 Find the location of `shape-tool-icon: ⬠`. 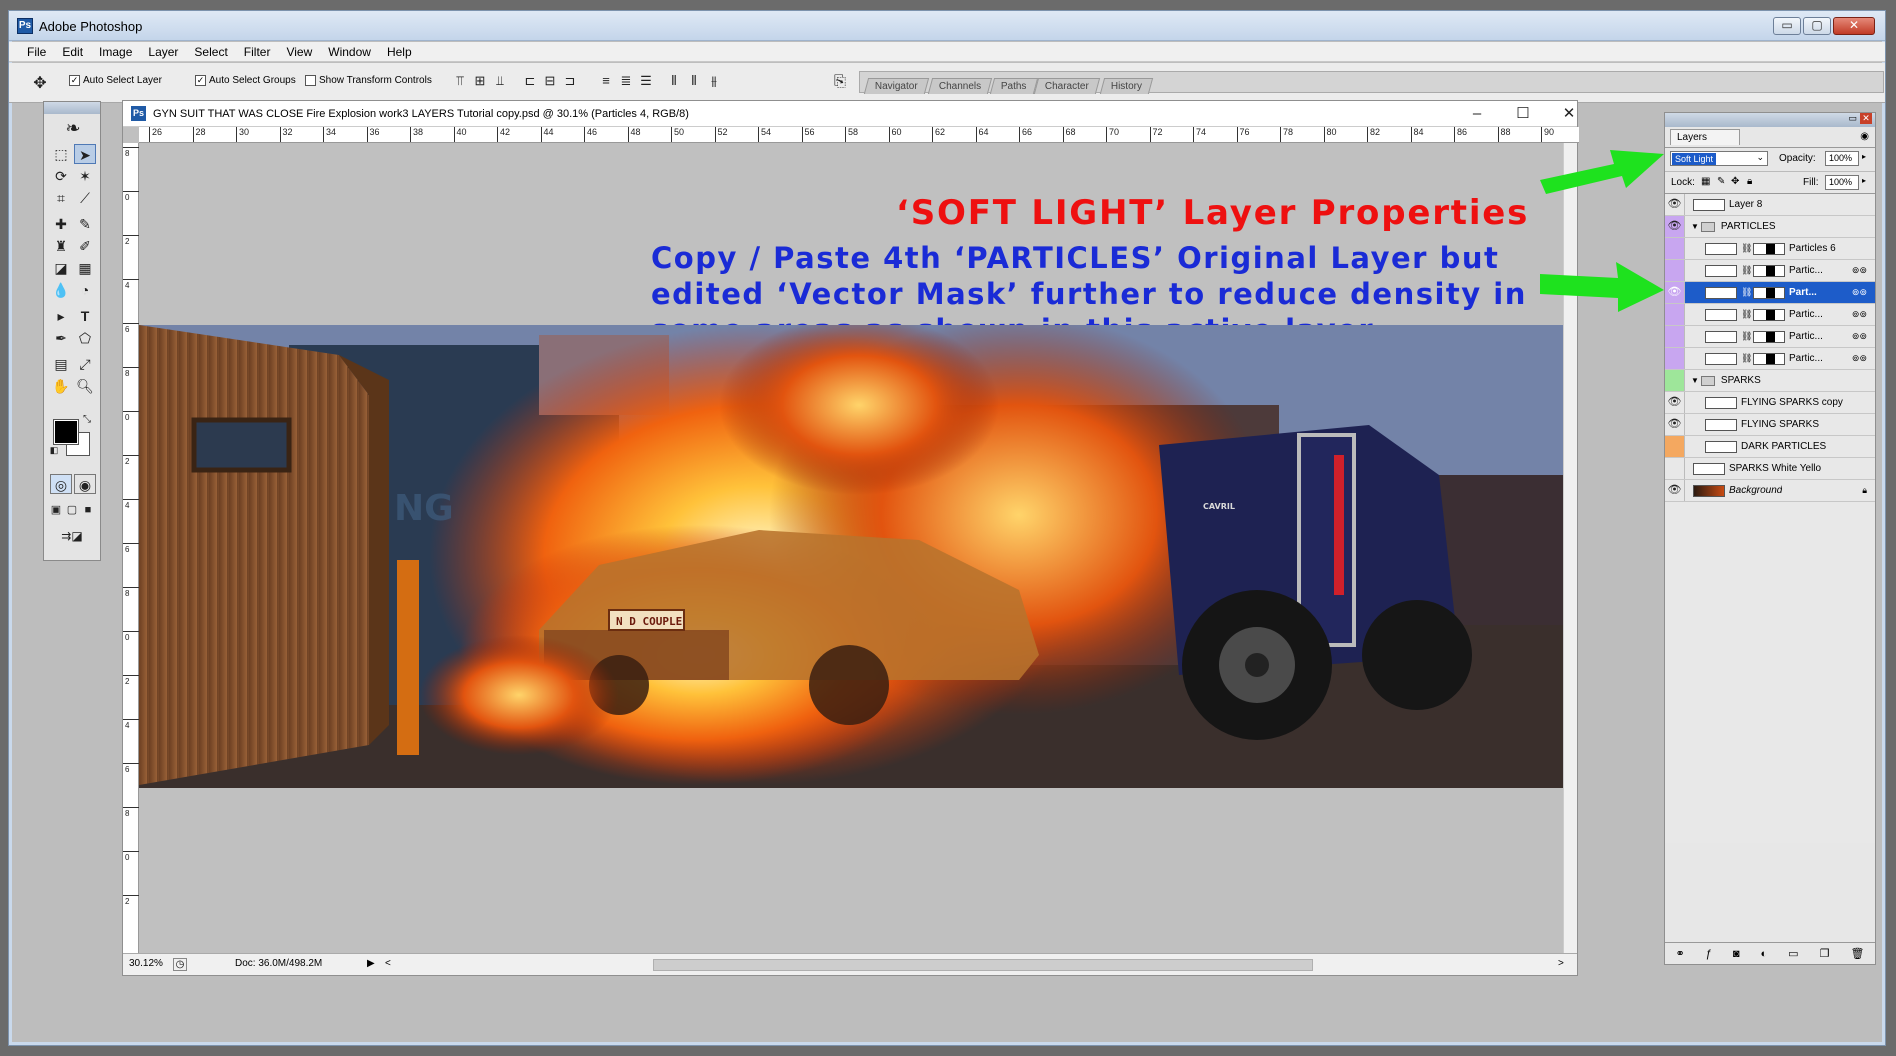

shape-tool-icon: ⬠ is located at coordinates (85, 338).